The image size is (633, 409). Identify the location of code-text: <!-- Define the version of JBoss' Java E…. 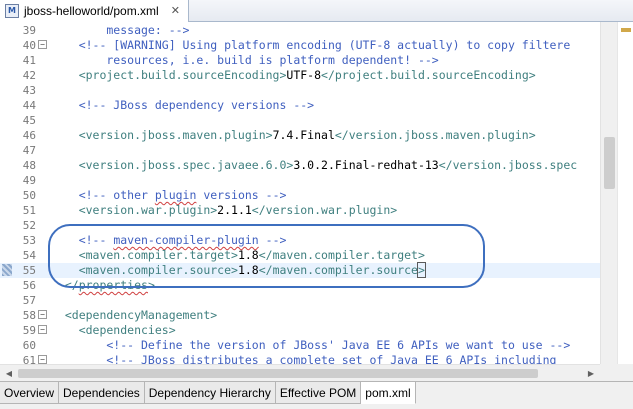
(310, 345).